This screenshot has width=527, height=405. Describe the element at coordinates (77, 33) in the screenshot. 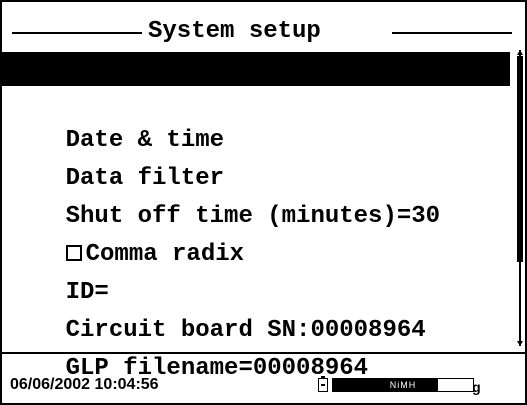

I see `title-rule-left` at that location.